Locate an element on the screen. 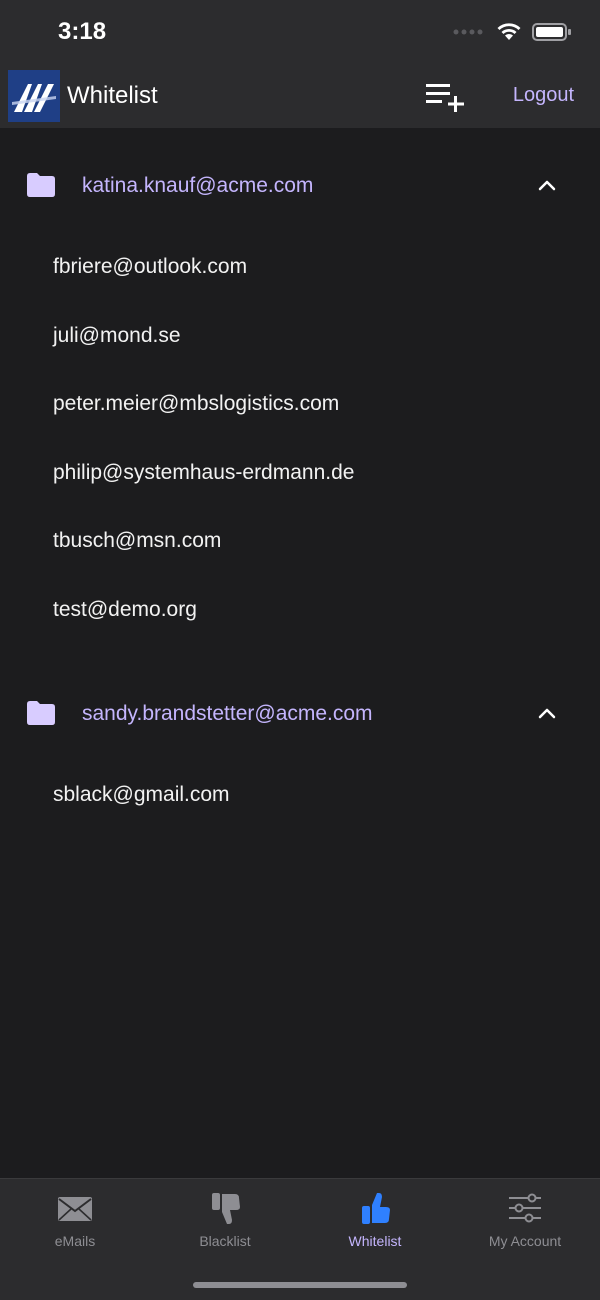 The width and height of the screenshot is (600, 1300). tab-label: My Account is located at coordinates (525, 1241).